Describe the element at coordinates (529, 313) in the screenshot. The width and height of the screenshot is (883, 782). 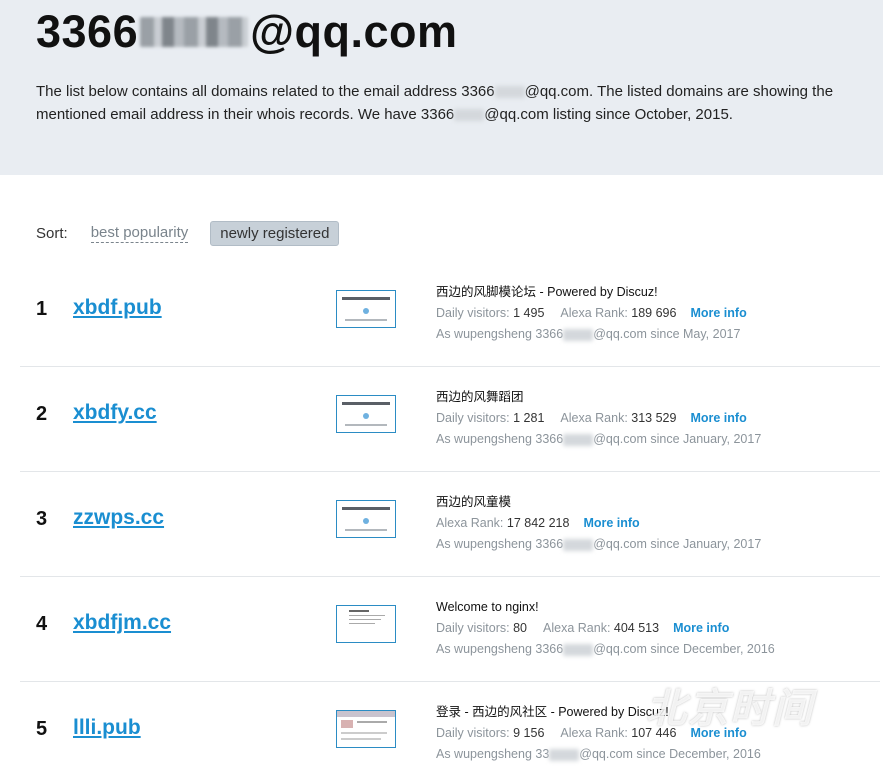
I see `daily-visitors: 1 495` at that location.